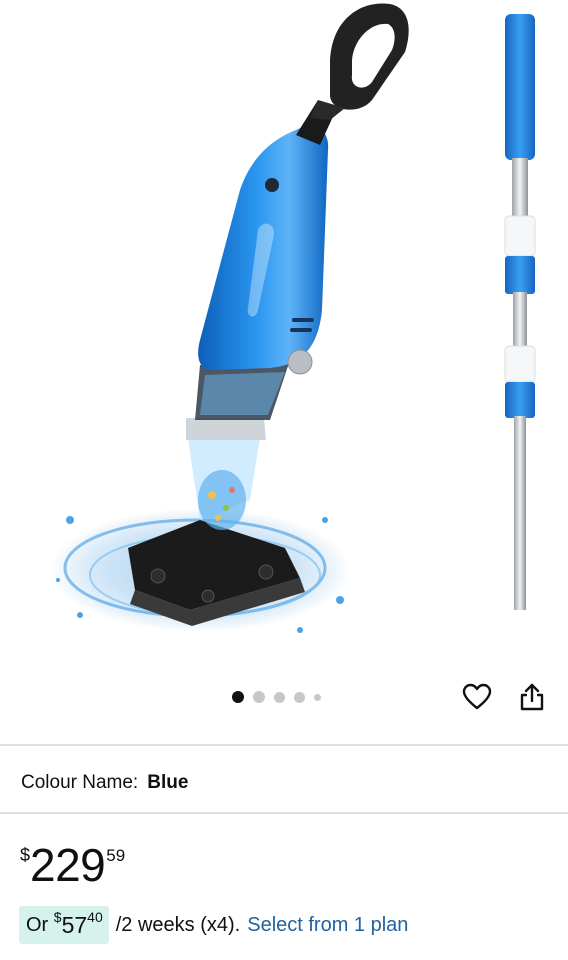 This screenshot has width=568, height=960. Describe the element at coordinates (37, 924) in the screenshot. I see `installment-prefix: Or` at that location.